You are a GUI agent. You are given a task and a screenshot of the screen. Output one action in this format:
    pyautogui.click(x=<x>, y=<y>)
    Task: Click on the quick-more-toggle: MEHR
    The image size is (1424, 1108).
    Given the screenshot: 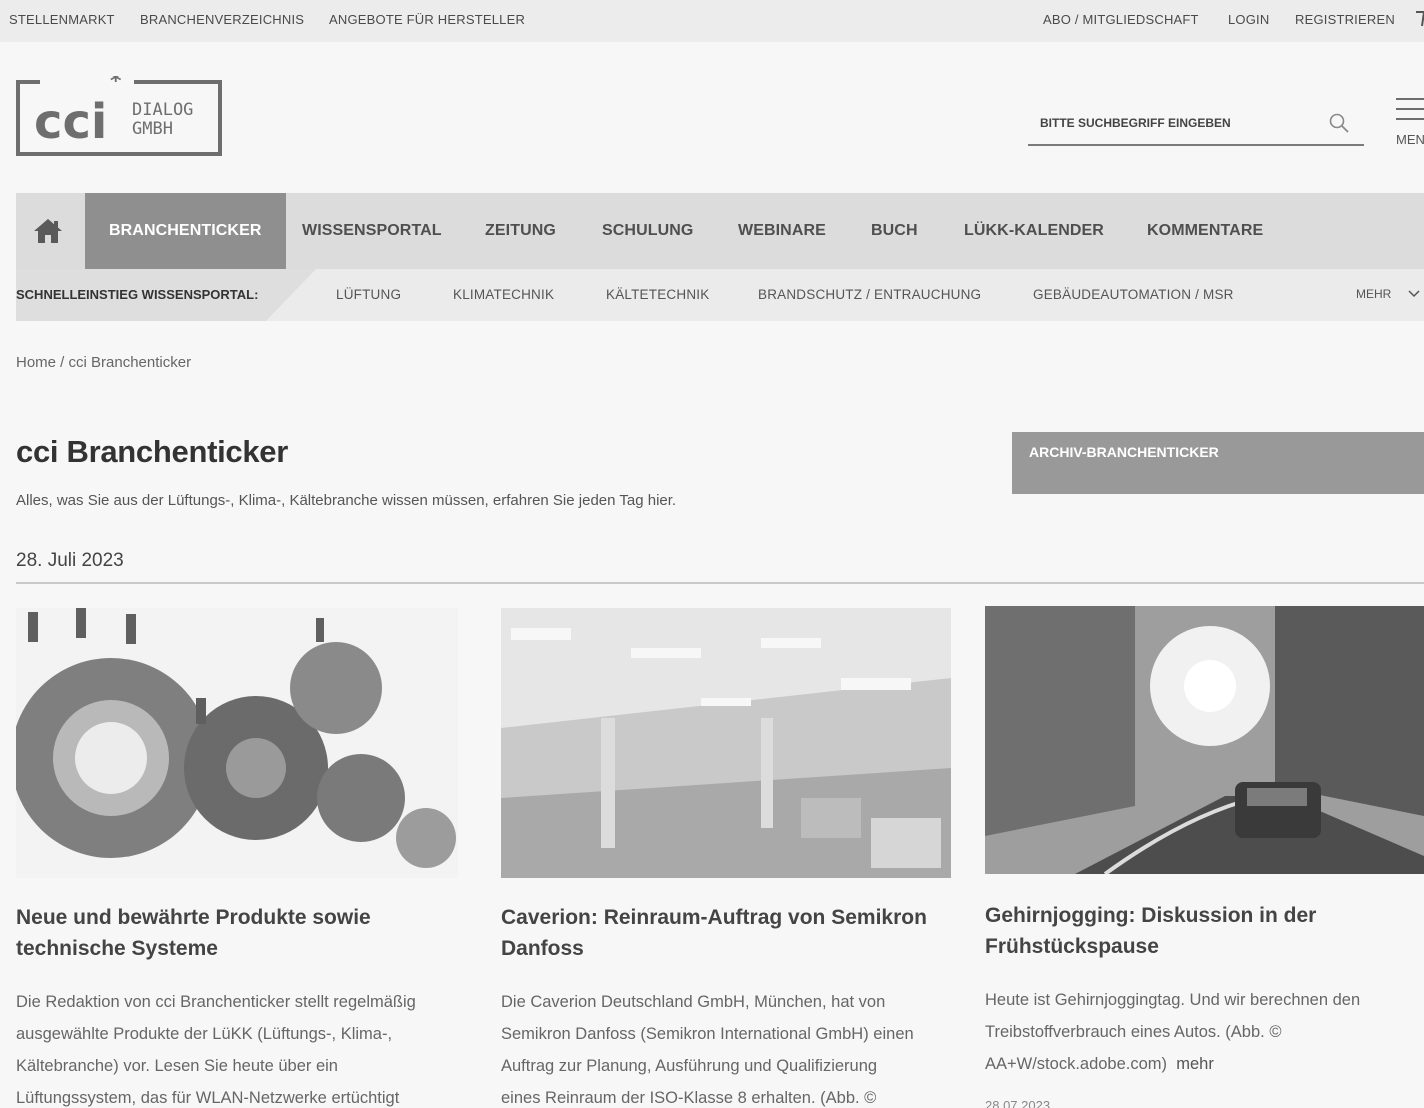 What is the action you would take?
    pyautogui.click(x=1388, y=294)
    